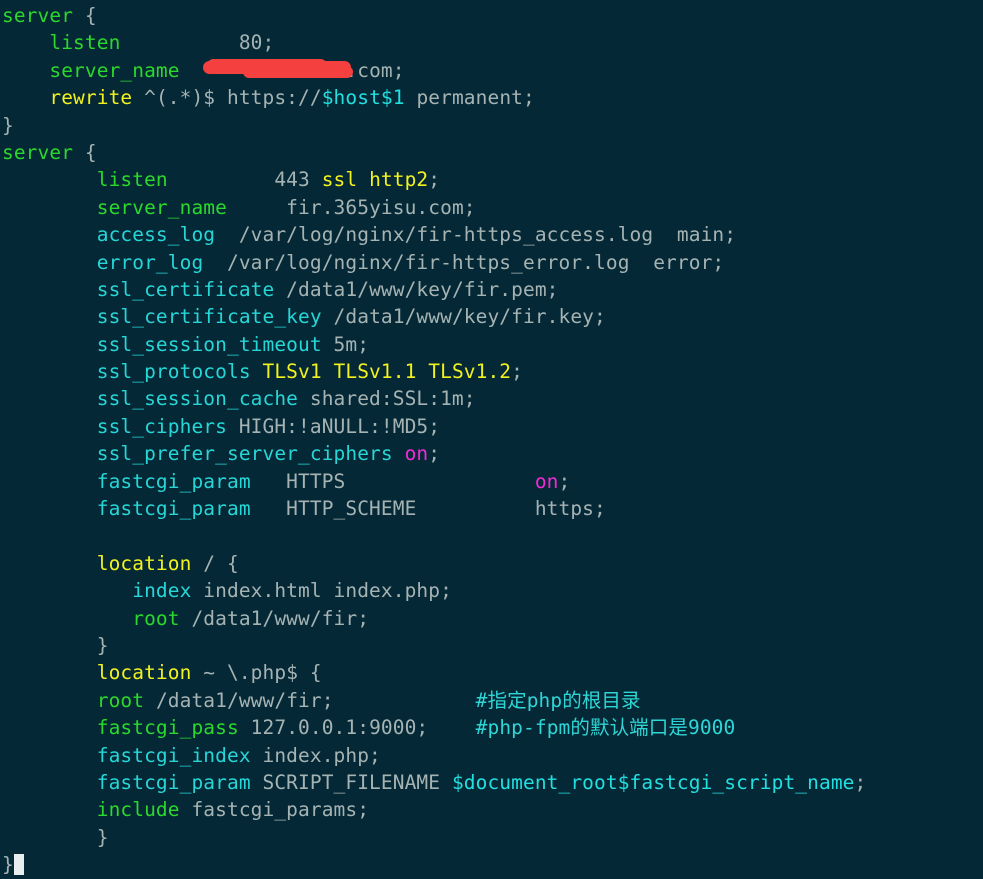 The image size is (983, 879). What do you see at coordinates (491, 535) in the screenshot?
I see `config-line` at bounding box center [491, 535].